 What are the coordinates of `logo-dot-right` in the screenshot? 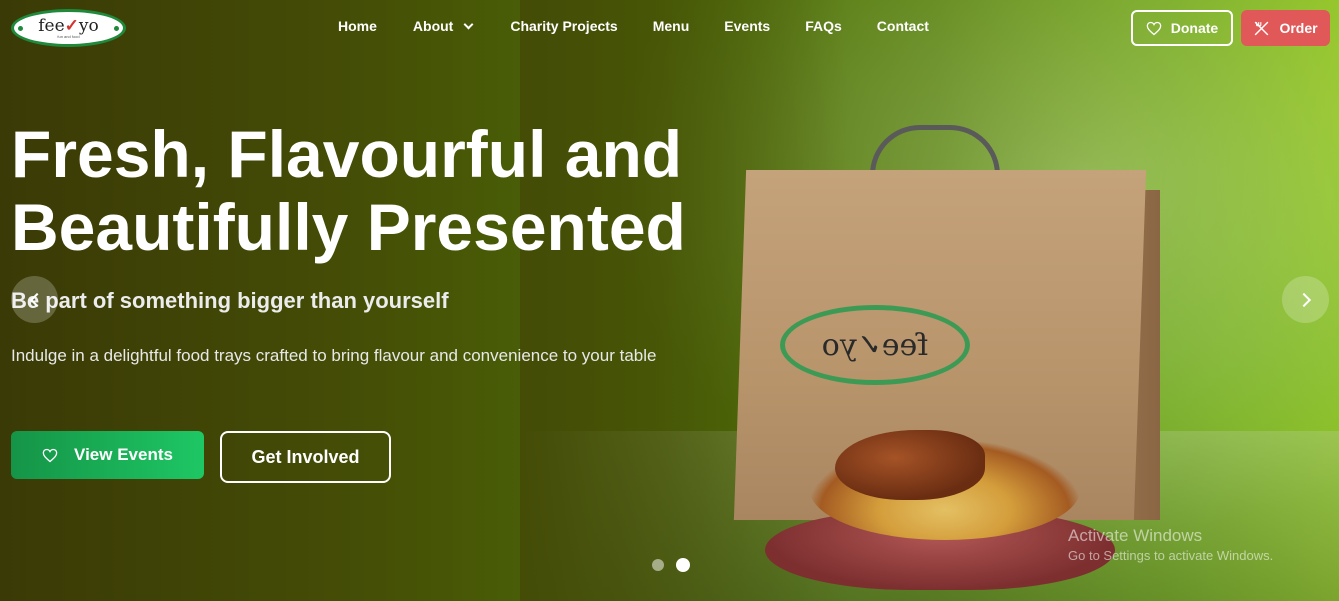 It's located at (116, 28).